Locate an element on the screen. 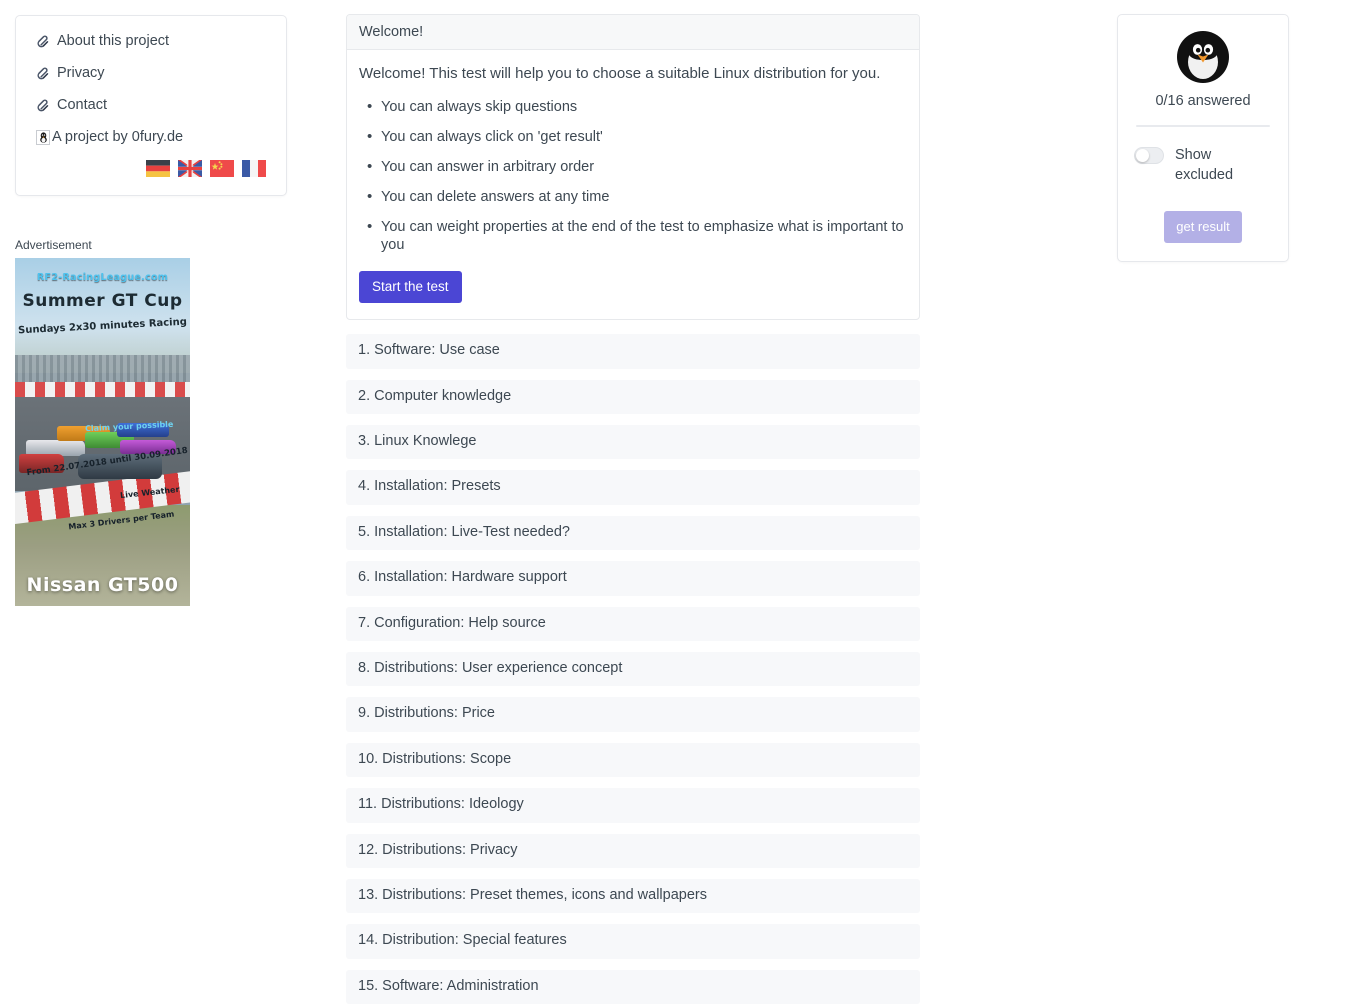  welcome-header: Welcome! is located at coordinates (633, 32).